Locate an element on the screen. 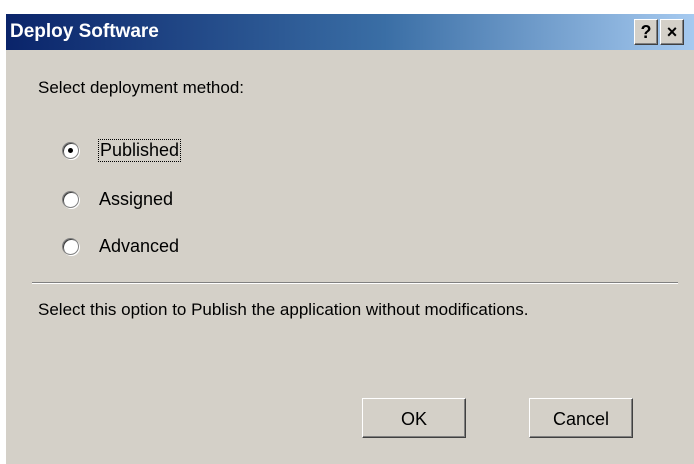  radio-option-published: Published is located at coordinates (122, 150).